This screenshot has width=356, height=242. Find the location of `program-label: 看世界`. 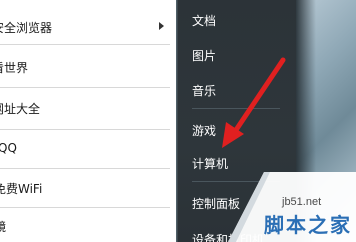

program-label: 看世界 is located at coordinates (14, 68).